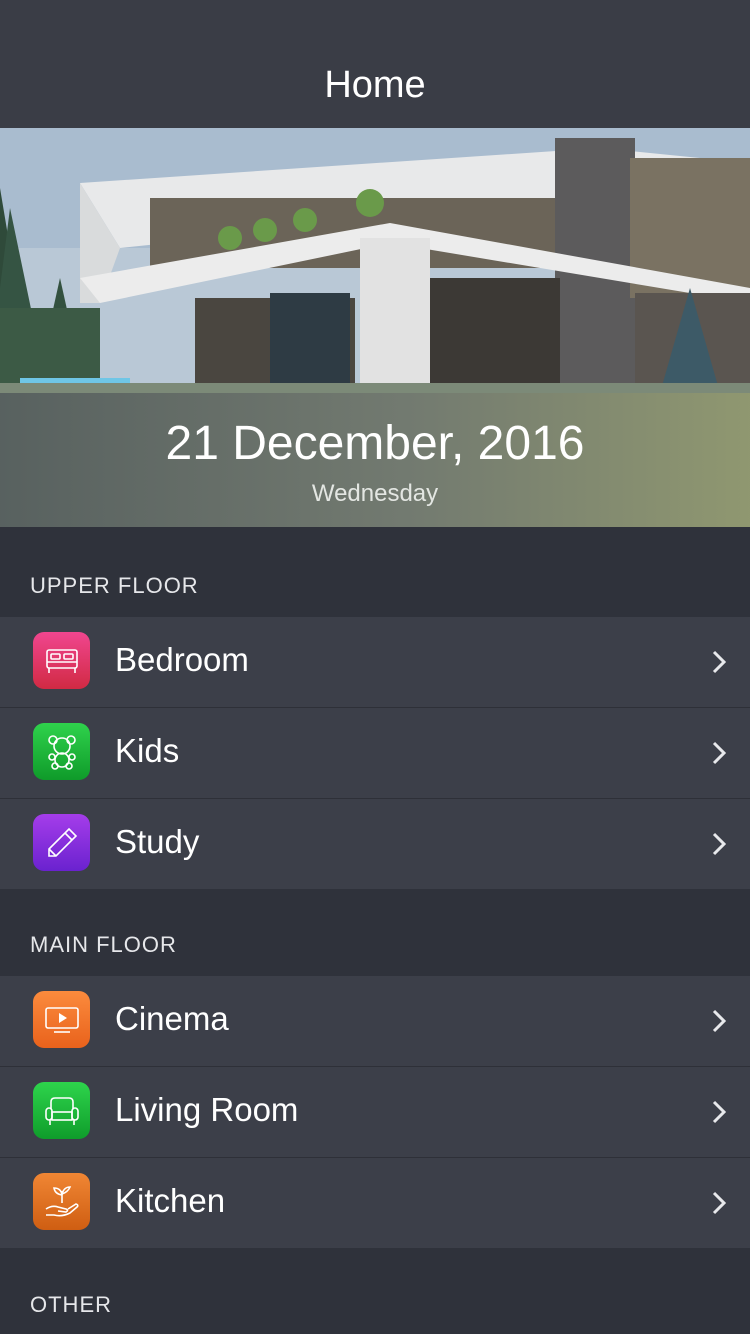 The image size is (750, 1334). Describe the element at coordinates (61, 1019) in the screenshot. I see `tv-play-icon` at that location.